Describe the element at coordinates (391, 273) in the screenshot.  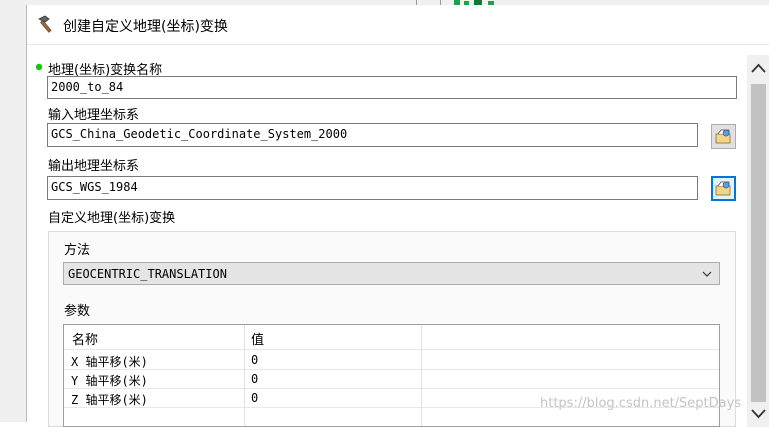
I see `method-dropdown: GEOCENTRIC_TRANSLATION` at that location.